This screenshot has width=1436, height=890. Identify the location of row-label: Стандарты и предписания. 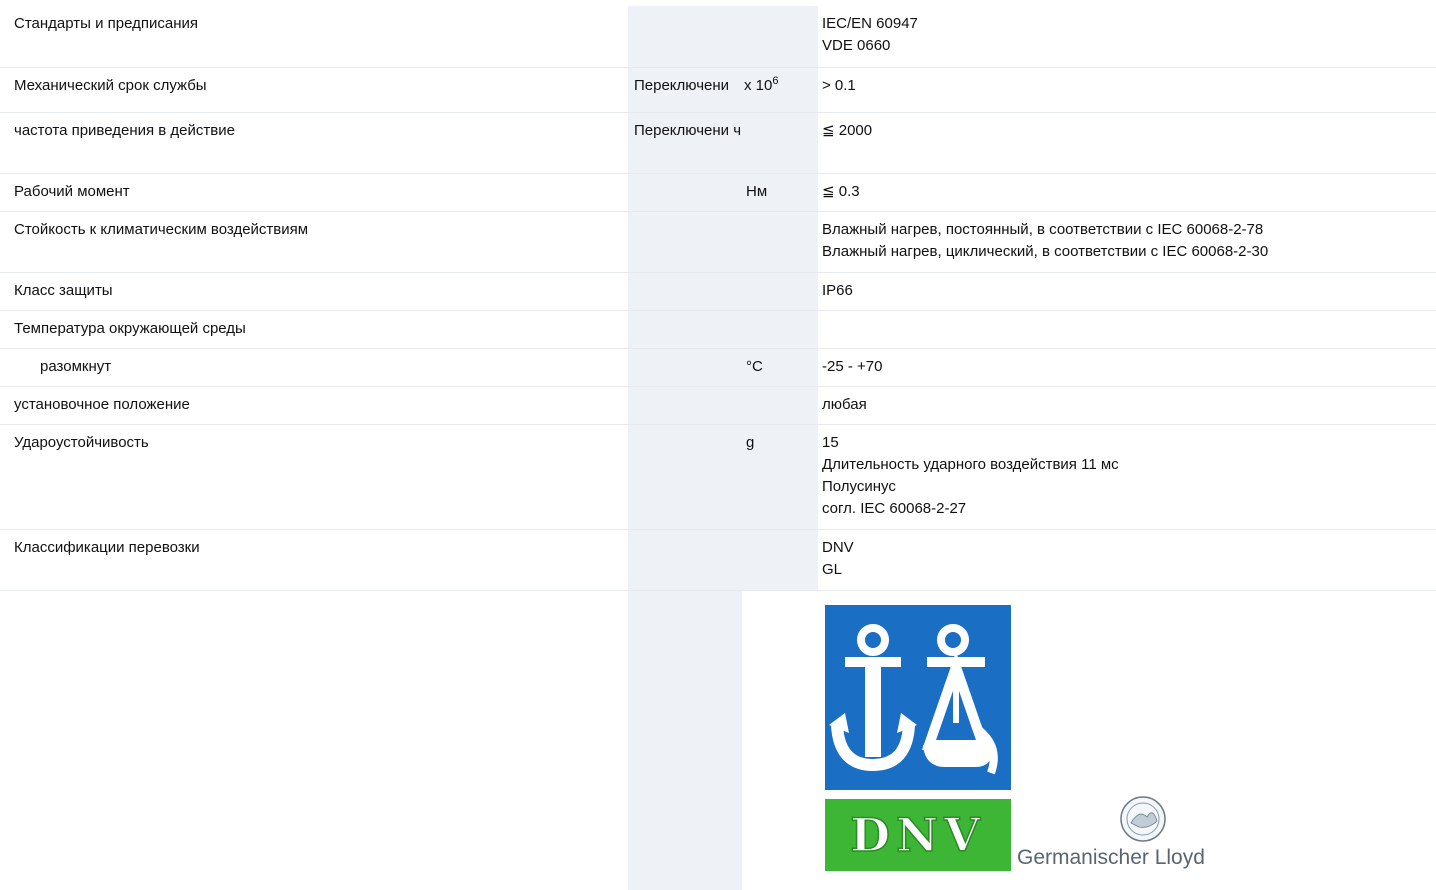
(314, 37).